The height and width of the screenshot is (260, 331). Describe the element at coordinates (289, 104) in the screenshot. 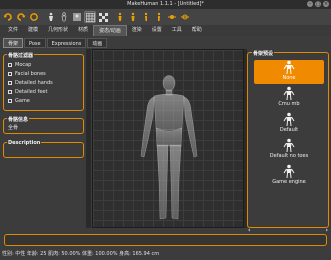

I see `preset-label: Cmu mb` at that location.